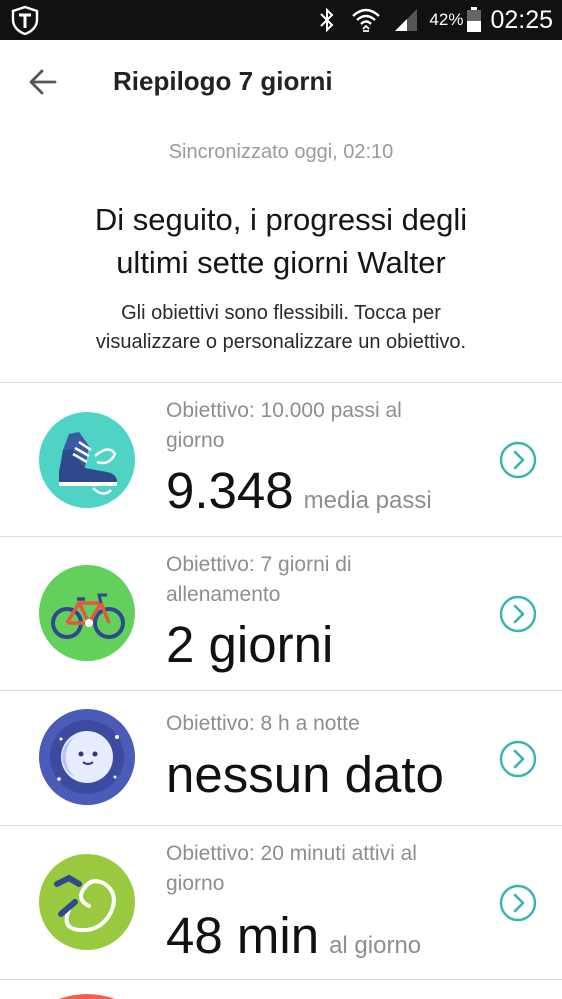  I want to click on divider, so click(281, 979).